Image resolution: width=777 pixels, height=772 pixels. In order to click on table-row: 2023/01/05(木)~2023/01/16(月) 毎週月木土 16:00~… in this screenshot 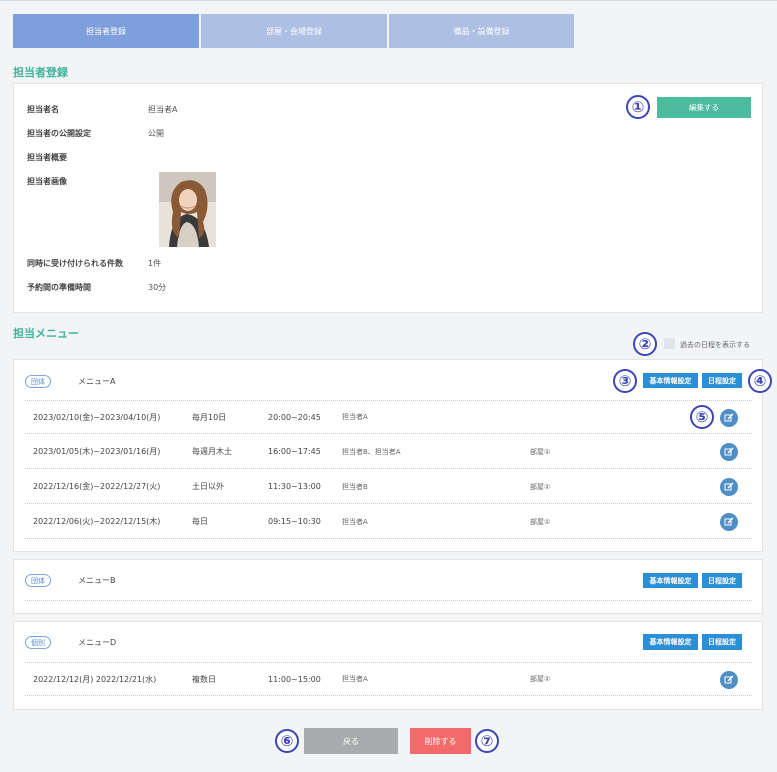, I will do `click(388, 452)`.